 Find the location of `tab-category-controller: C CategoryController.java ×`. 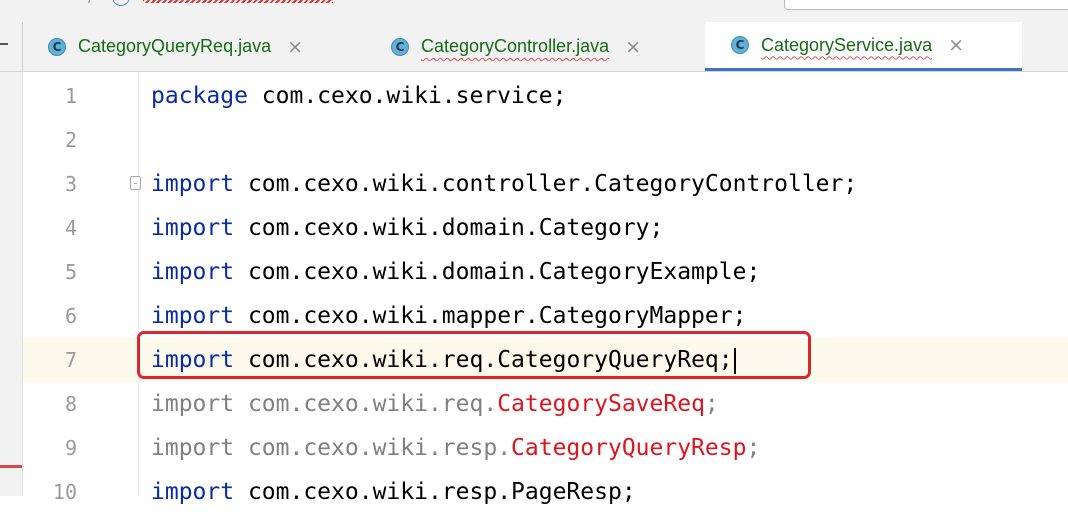

tab-category-controller: C CategoryController.java × is located at coordinates (535, 46).